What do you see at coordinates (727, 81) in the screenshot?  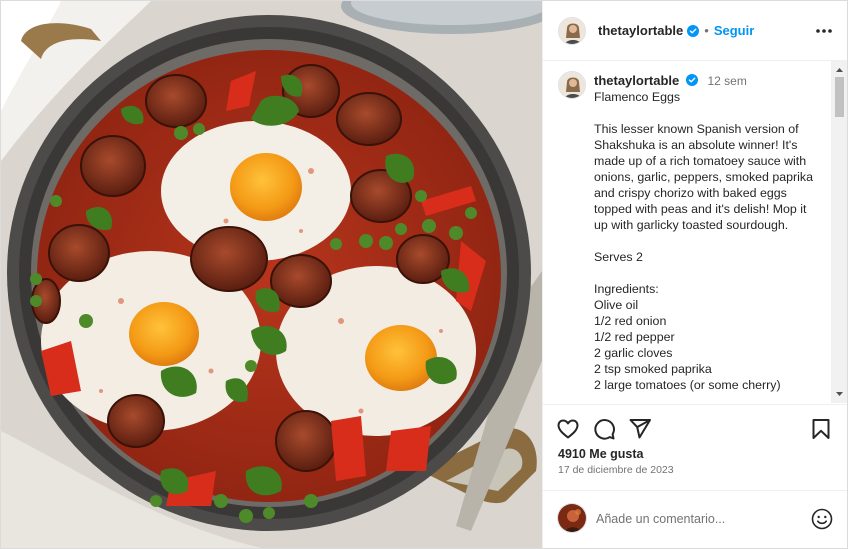 I see `caption-time: 12 sem` at bounding box center [727, 81].